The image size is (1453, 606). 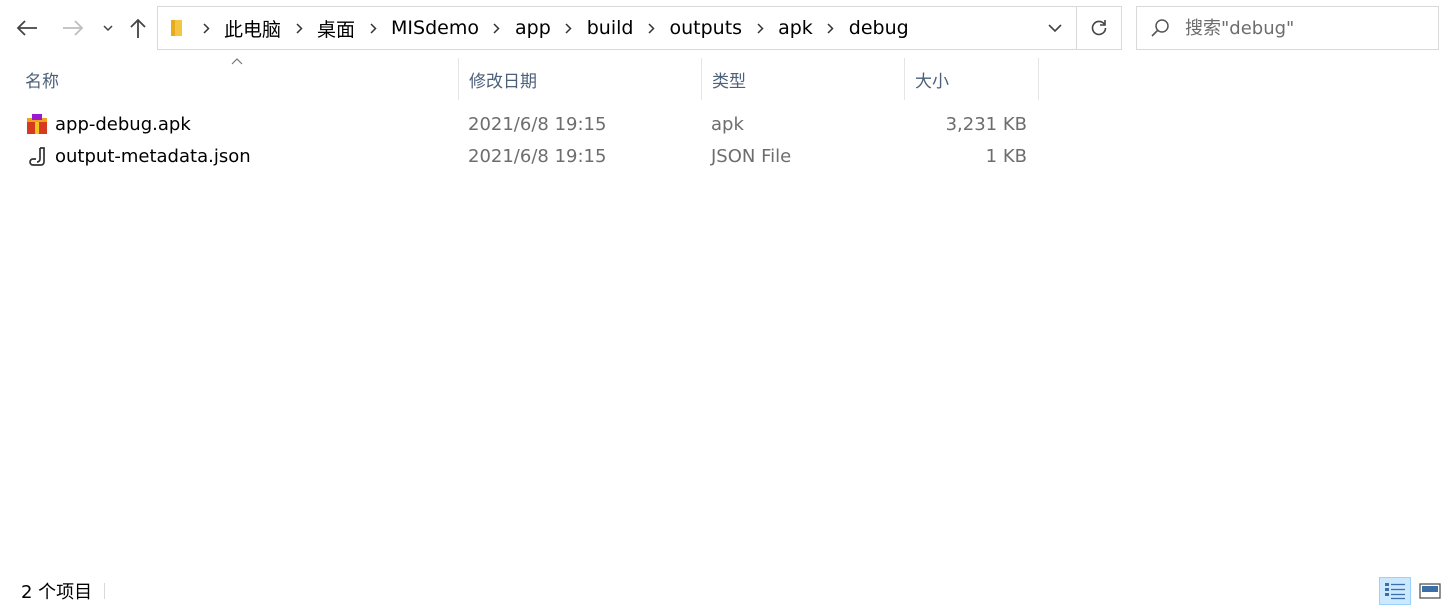 I want to click on breadcrumb-item: build, so click(x=598, y=28).